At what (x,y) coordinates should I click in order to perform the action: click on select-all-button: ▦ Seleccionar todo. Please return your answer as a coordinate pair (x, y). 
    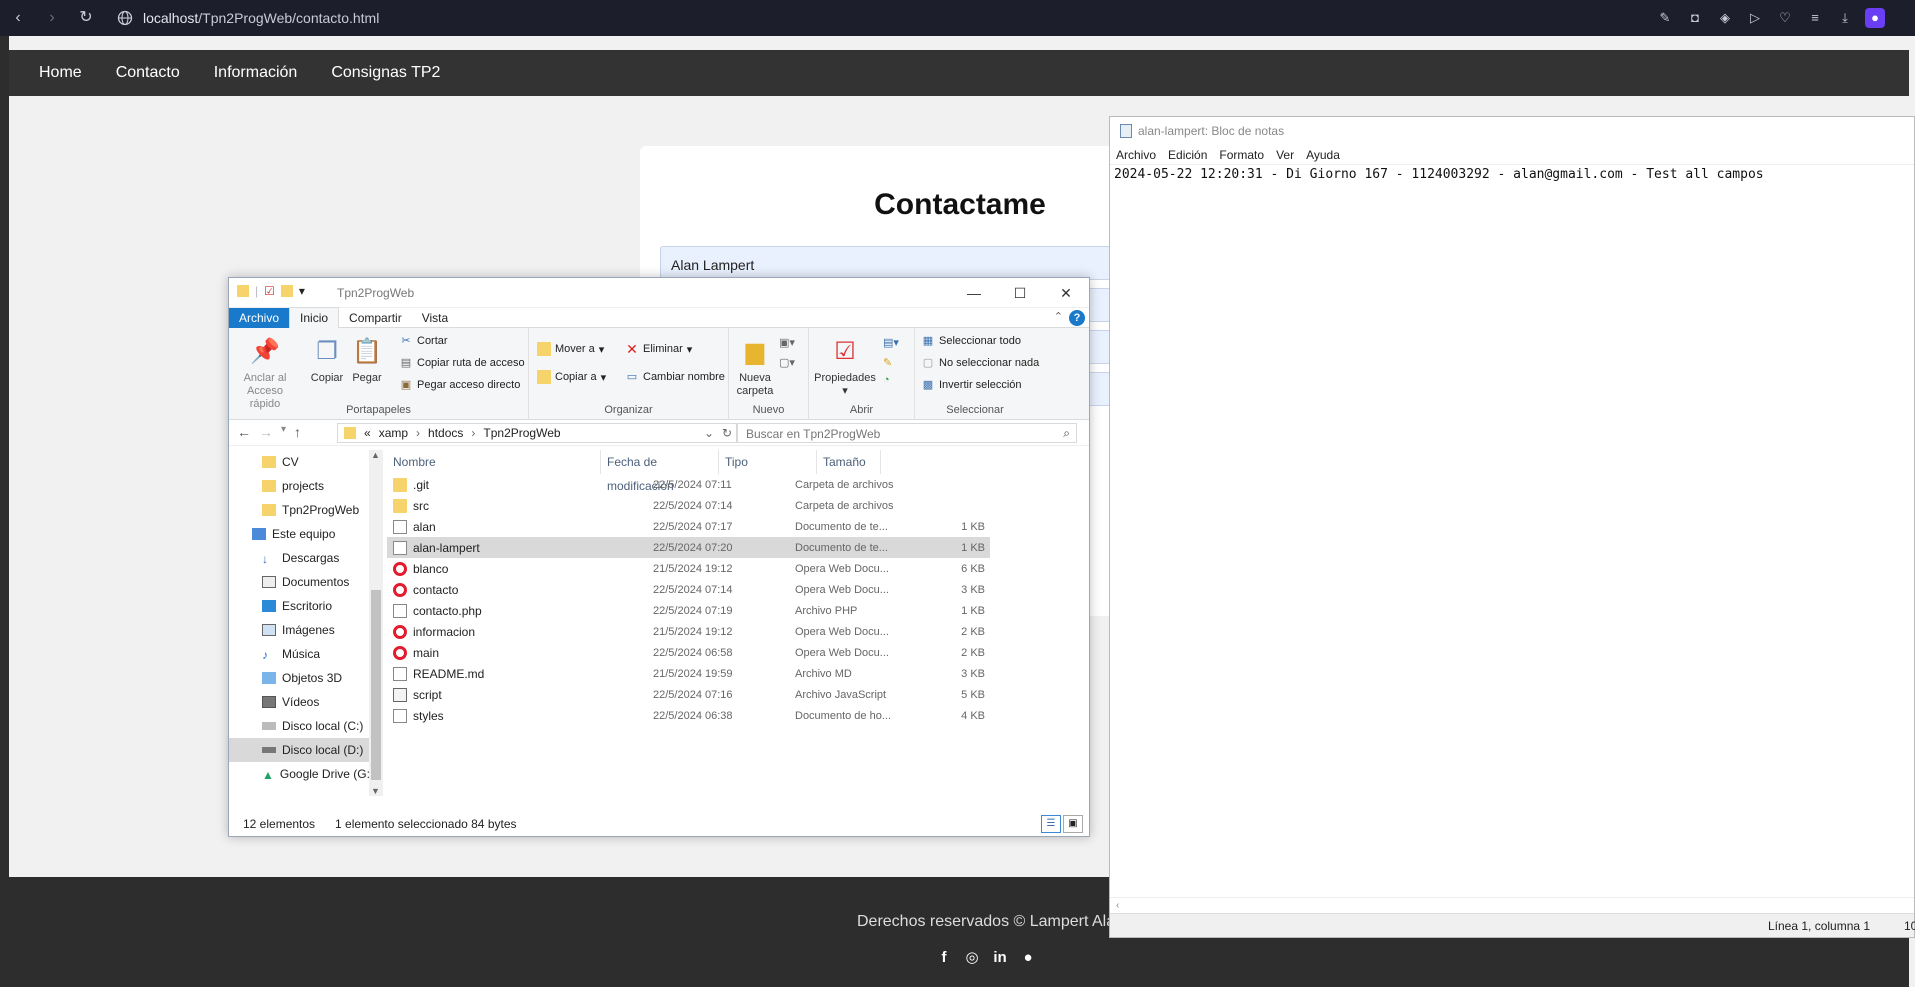
    Looking at the image, I should click on (971, 341).